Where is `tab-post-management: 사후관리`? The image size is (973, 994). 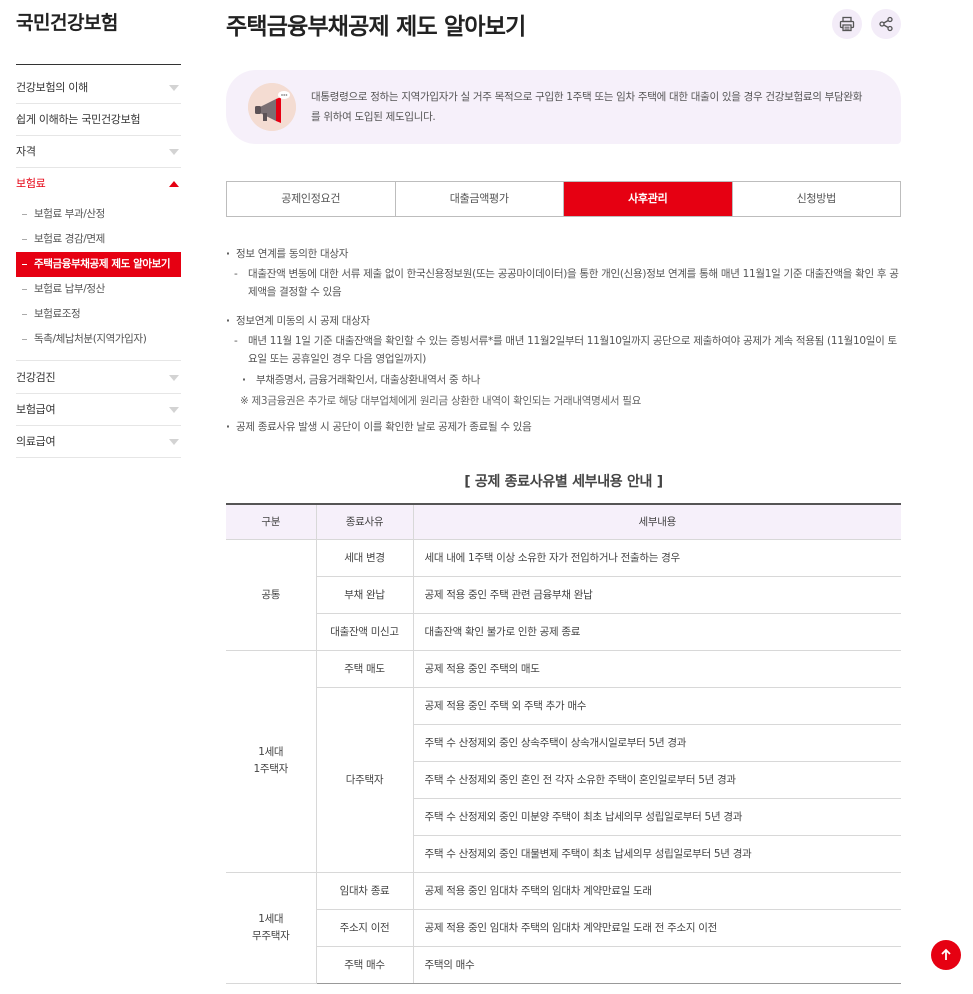
tab-post-management: 사후관리 is located at coordinates (648, 199).